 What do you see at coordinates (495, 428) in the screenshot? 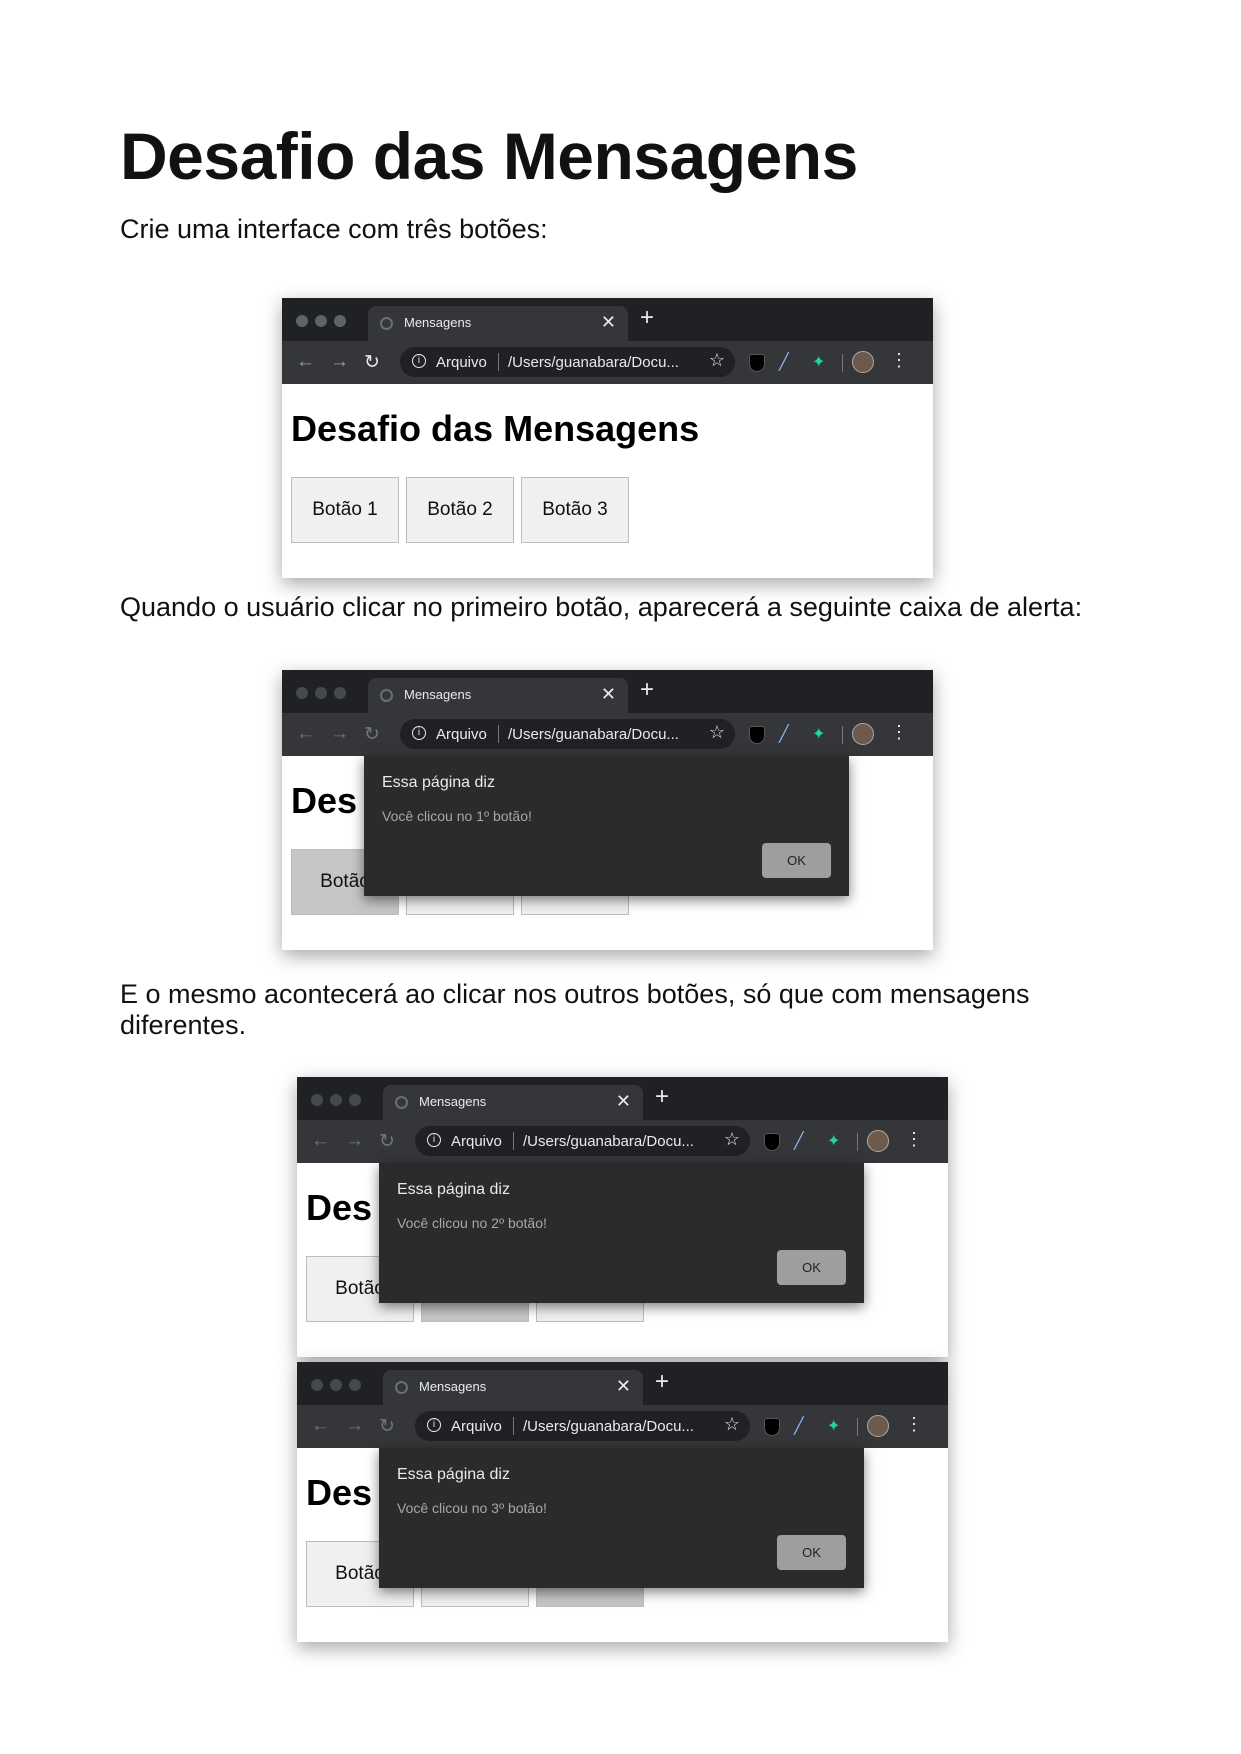
I see `inner-page-heading: Desafio das Mensagens` at bounding box center [495, 428].